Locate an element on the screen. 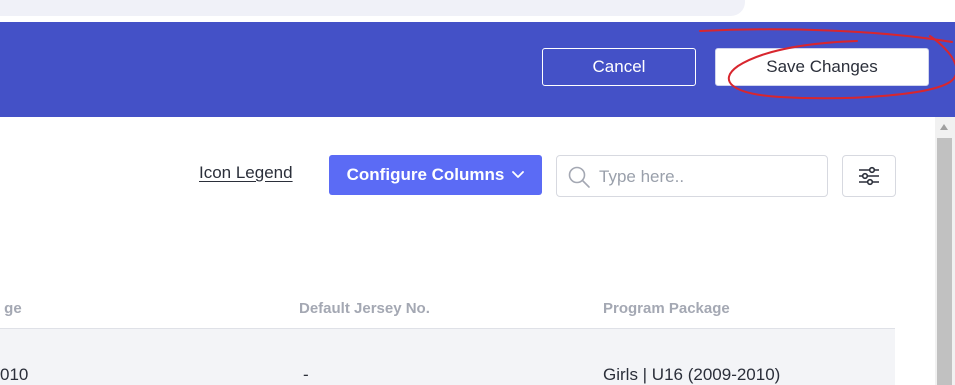 The height and width of the screenshot is (385, 955). top-strip is located at coordinates (477, 11).